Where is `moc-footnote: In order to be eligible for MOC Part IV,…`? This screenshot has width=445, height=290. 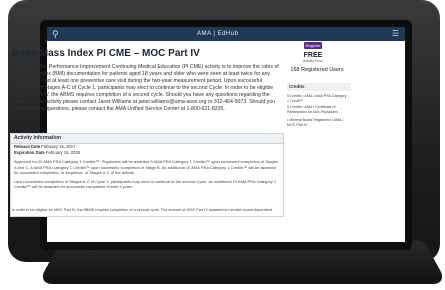 moc-footnote: In order to be eligible for MOC Part IV,… is located at coordinates (143, 210).